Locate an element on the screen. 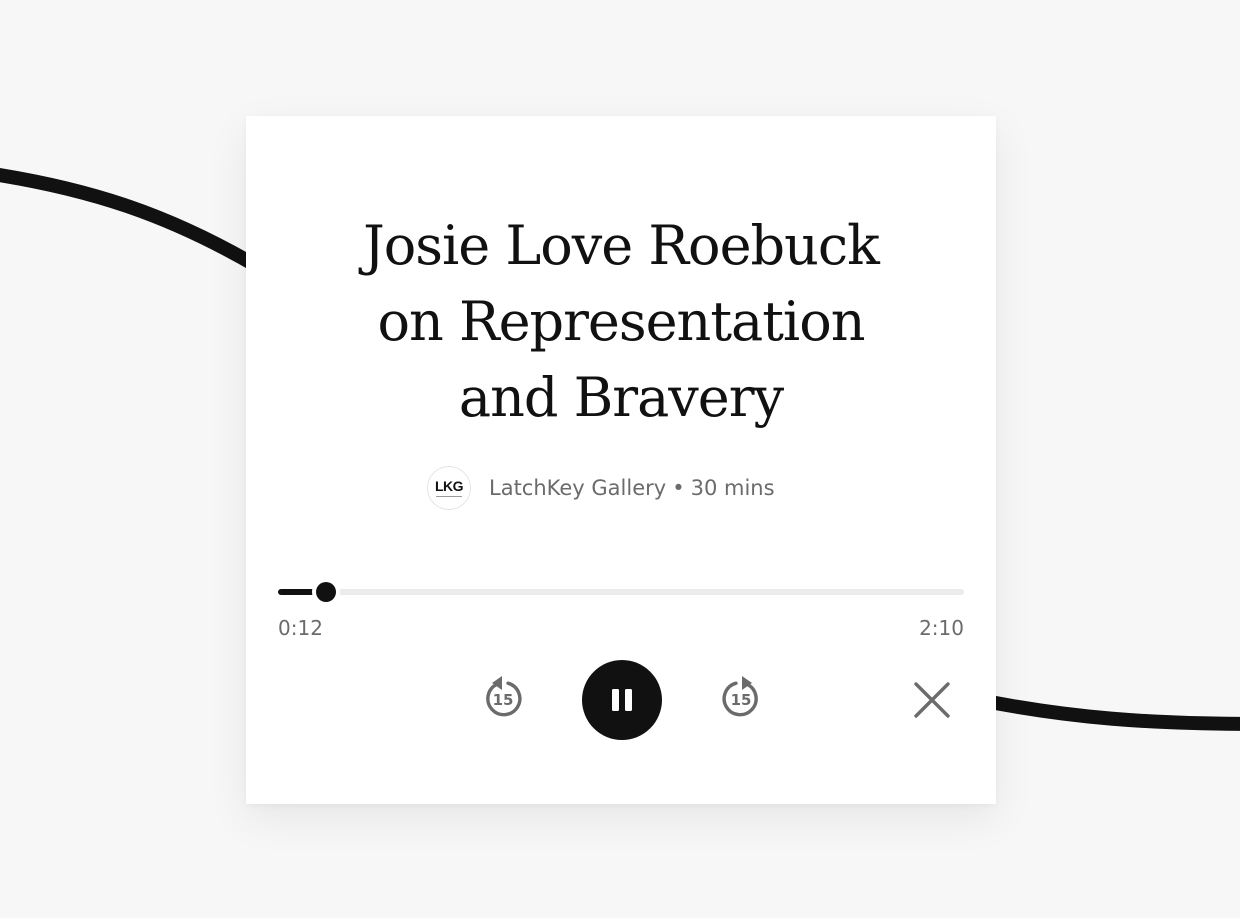  forward-15-icon: 15 is located at coordinates (740, 696).